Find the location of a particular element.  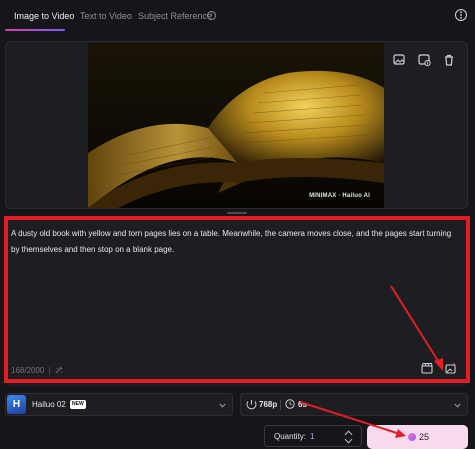

quantity-value: 1 is located at coordinates (312, 436).